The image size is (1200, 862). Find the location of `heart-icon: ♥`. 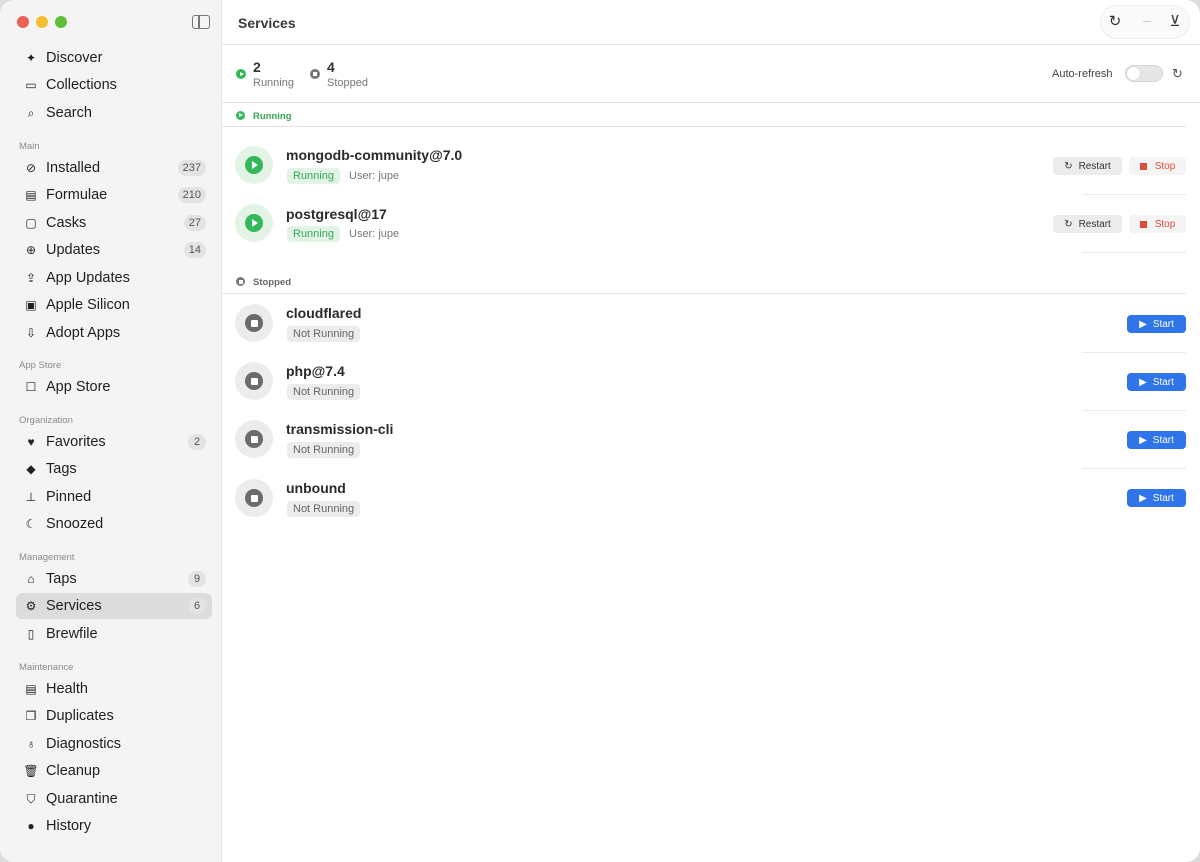

heart-icon: ♥ is located at coordinates (31, 442).